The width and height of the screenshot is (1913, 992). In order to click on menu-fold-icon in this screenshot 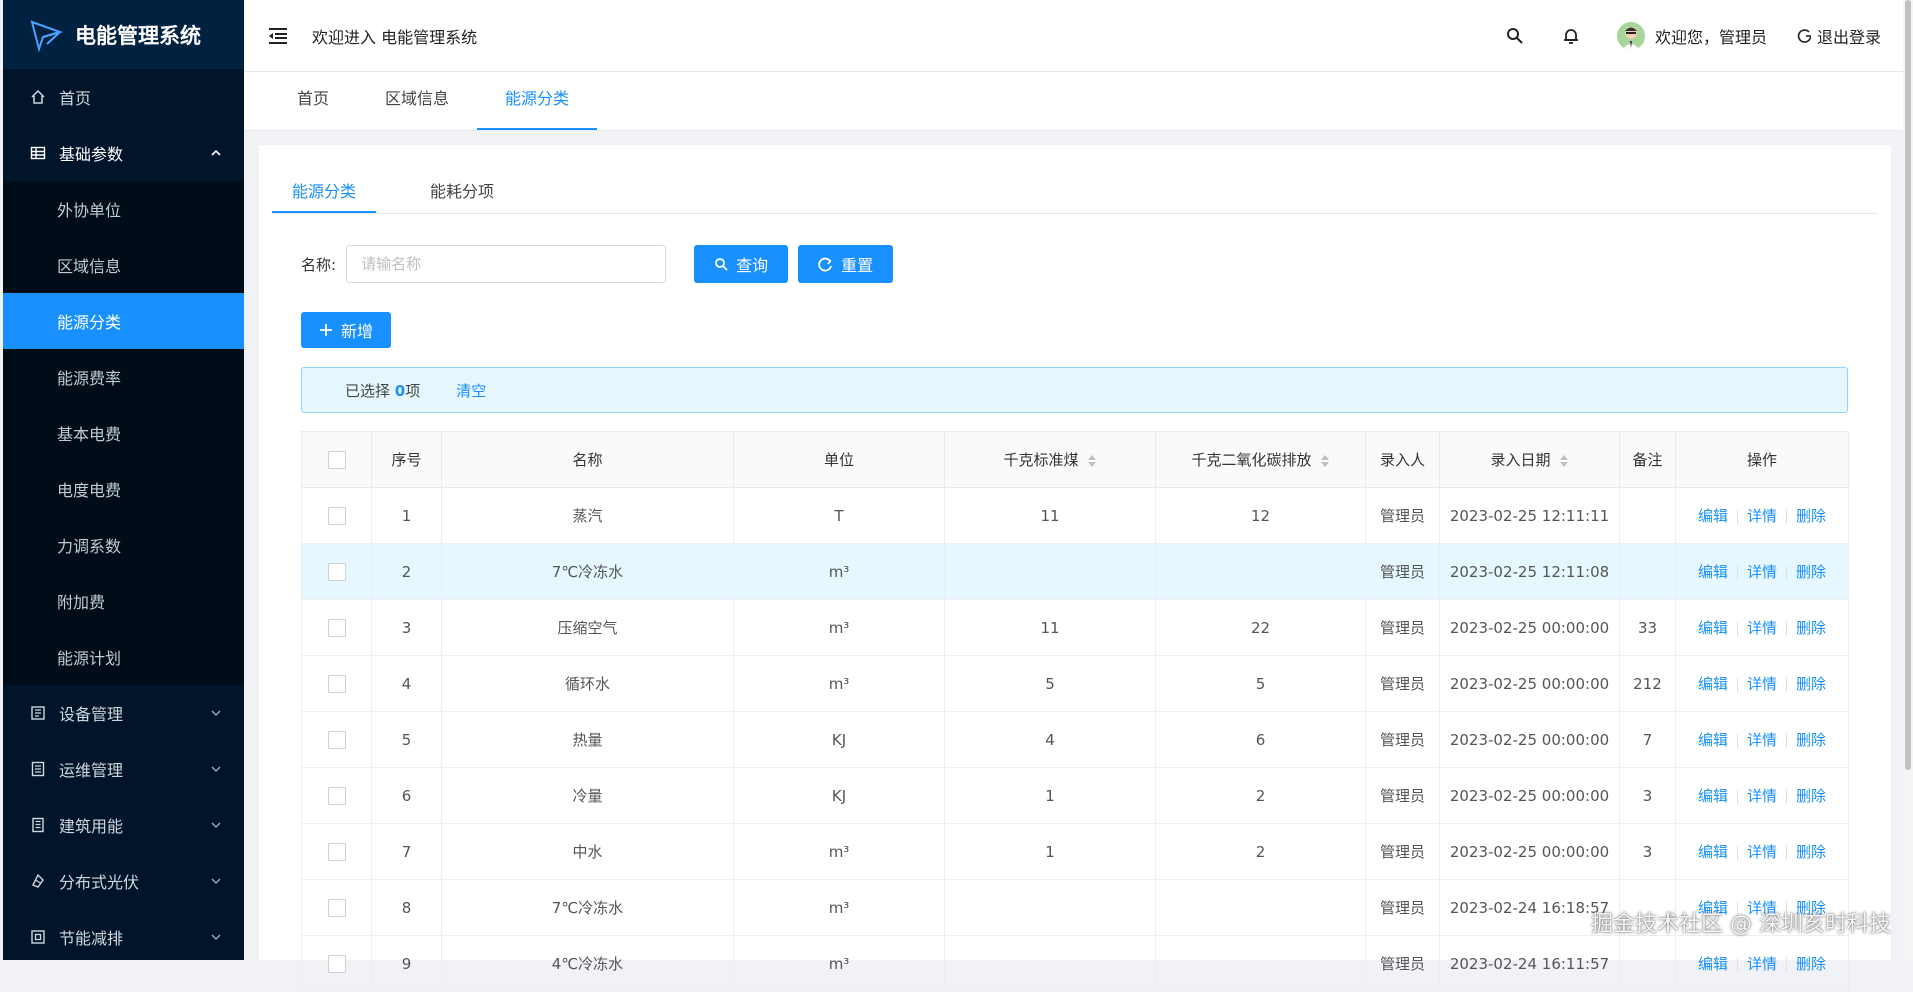, I will do `click(278, 36)`.